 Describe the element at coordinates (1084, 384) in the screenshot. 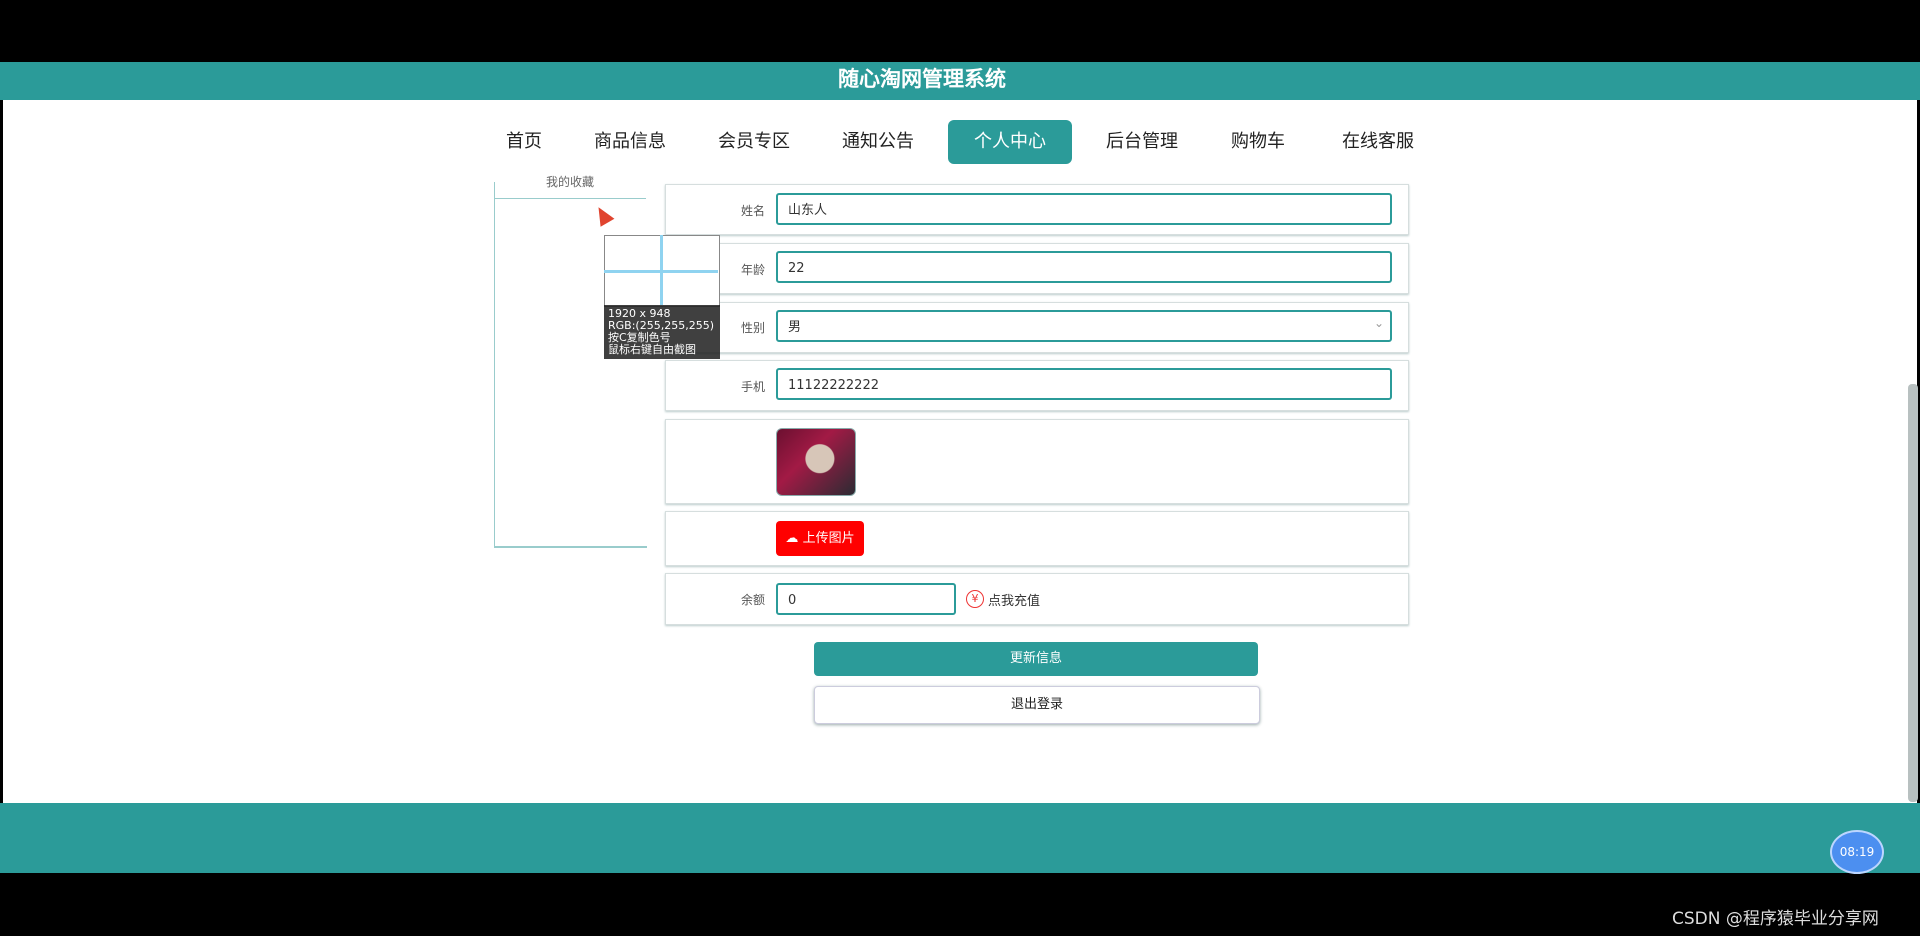

I see `phone-input: 11122222222` at that location.